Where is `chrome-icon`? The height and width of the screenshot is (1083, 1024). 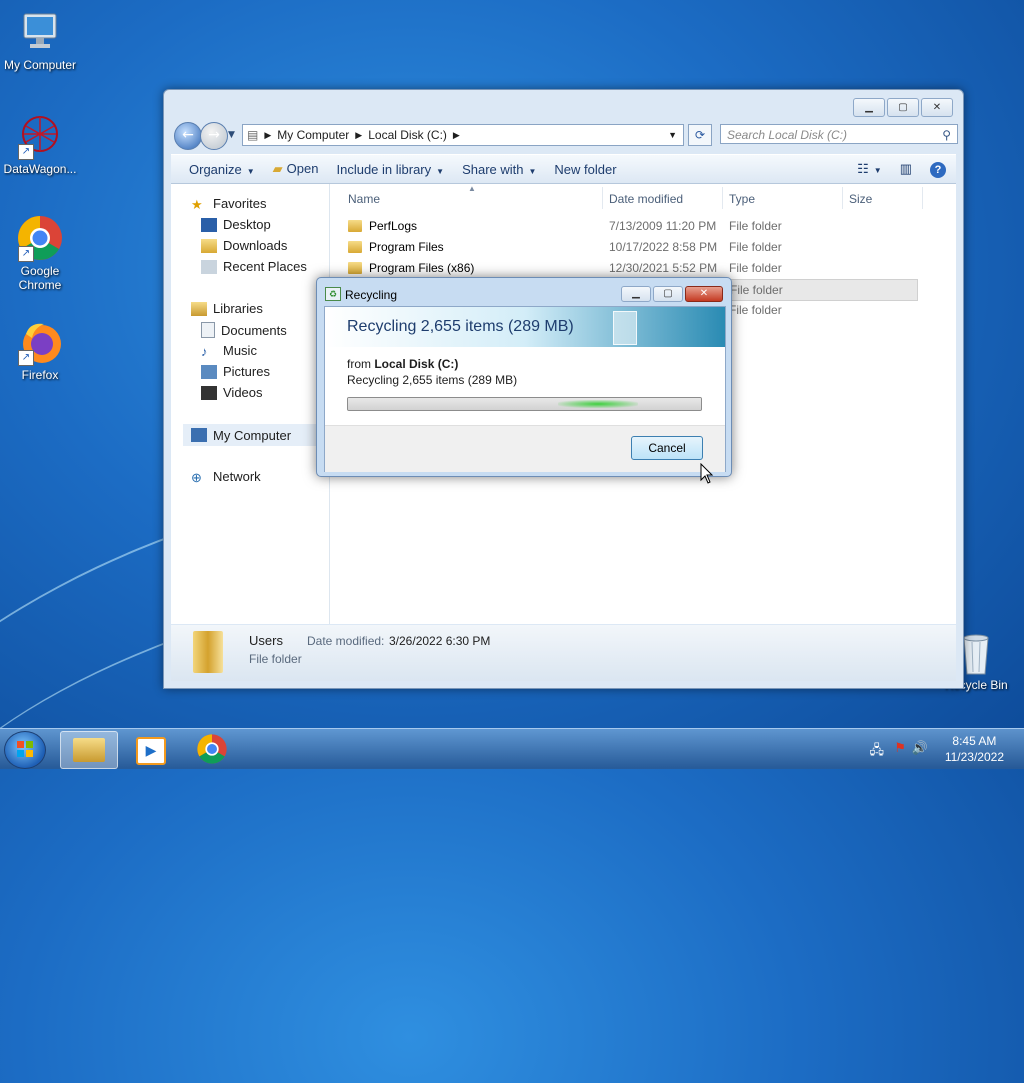
chrome-icon is located at coordinates (212, 749).